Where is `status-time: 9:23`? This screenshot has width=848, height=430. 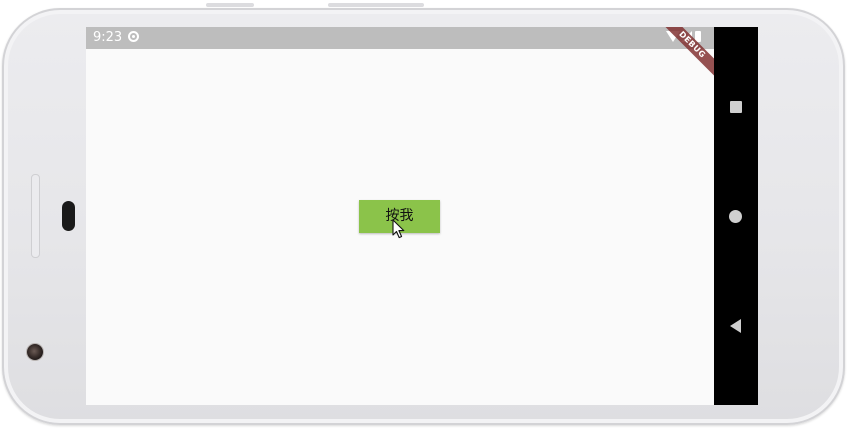 status-time: 9:23 is located at coordinates (108, 37).